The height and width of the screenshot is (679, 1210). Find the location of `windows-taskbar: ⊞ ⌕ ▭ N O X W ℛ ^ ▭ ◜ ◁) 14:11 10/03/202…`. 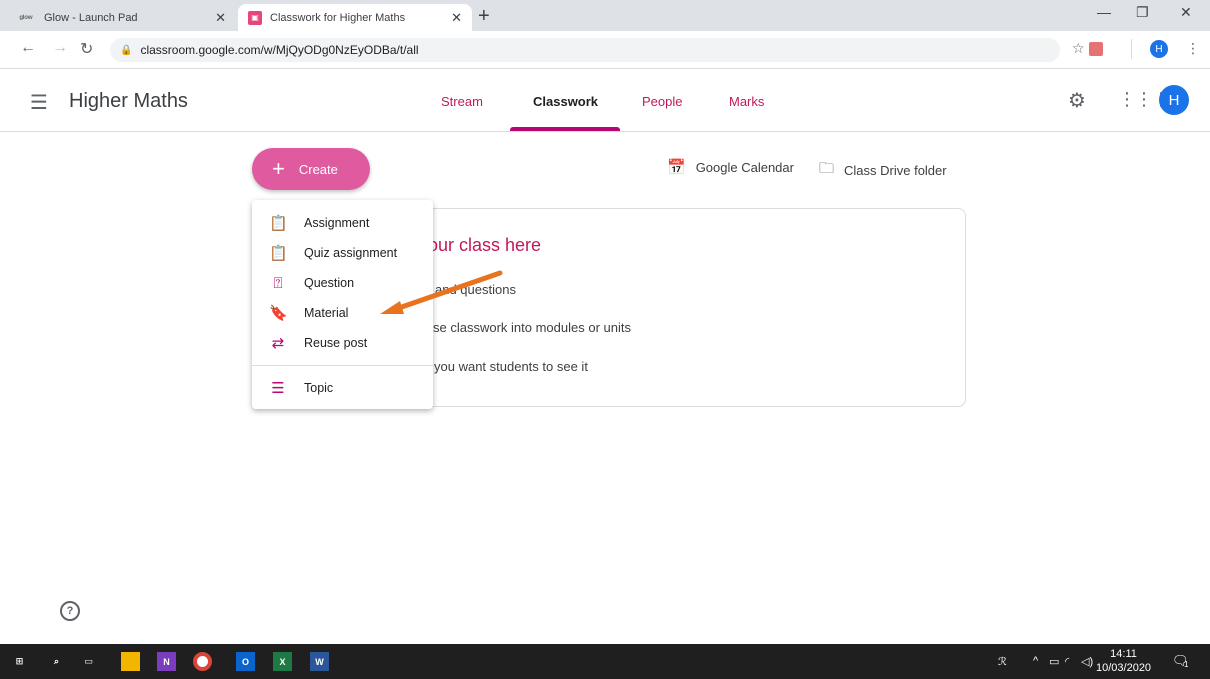

windows-taskbar: ⊞ ⌕ ▭ N O X W ℛ ^ ▭ ◜ ◁) 14:11 10/03/202… is located at coordinates (605, 661).